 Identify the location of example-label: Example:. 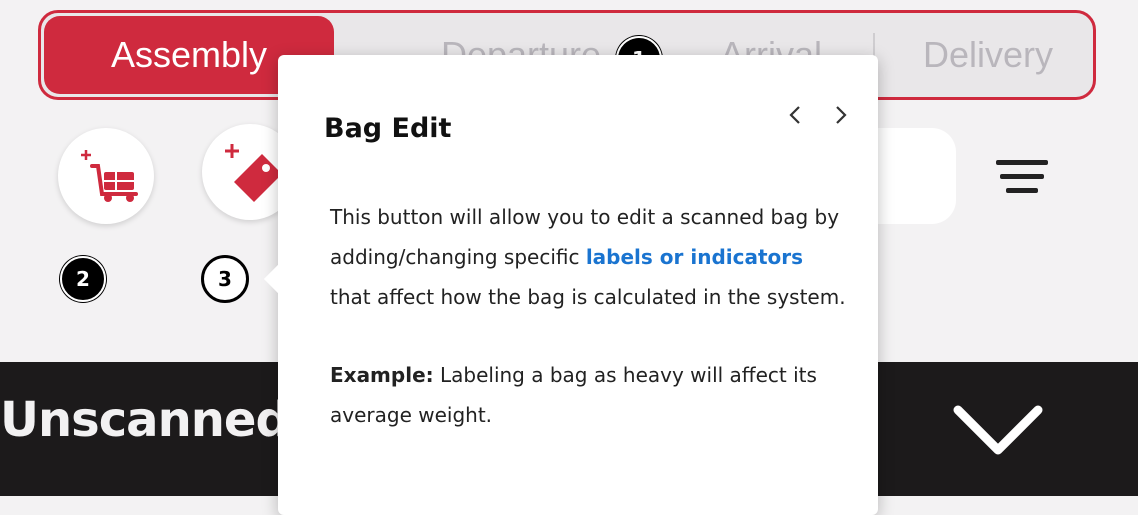
(382, 375).